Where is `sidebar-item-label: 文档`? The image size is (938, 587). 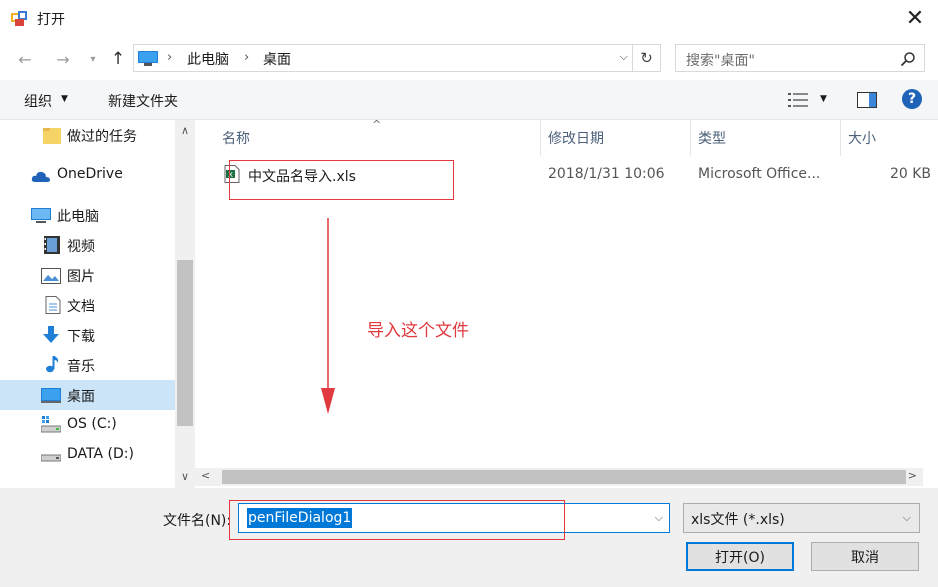
sidebar-item-label: 文档 is located at coordinates (81, 307).